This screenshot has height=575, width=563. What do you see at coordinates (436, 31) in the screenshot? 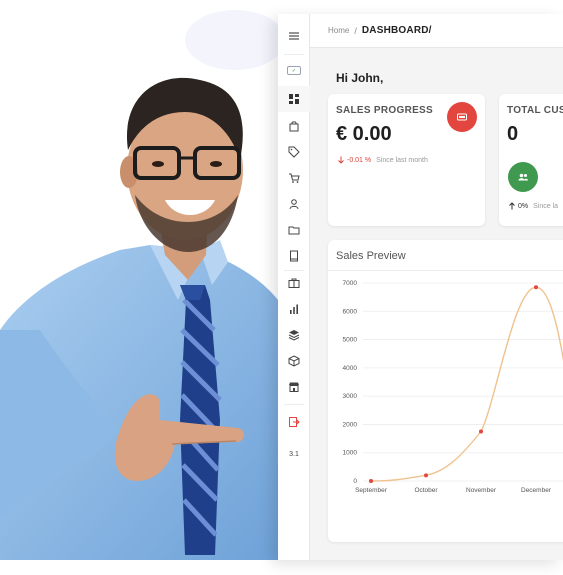
I see `breadcrumb: Home / DASHBOARD/` at bounding box center [436, 31].